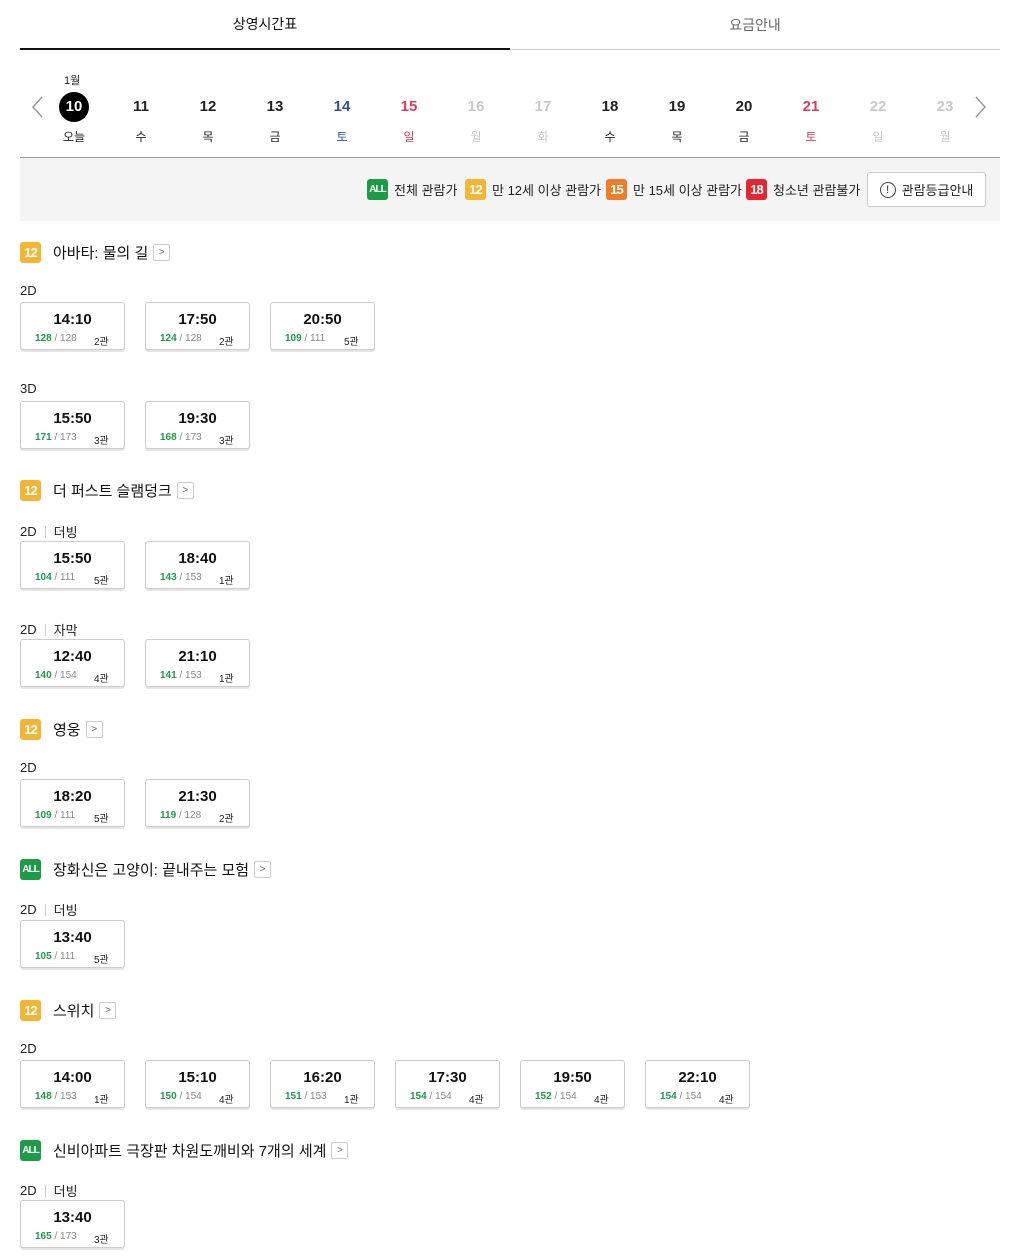 The height and width of the screenshot is (1259, 1020). What do you see at coordinates (197, 326) in the screenshot?
I see `showtime-slot: 17:50 124 / 128 2관` at bounding box center [197, 326].